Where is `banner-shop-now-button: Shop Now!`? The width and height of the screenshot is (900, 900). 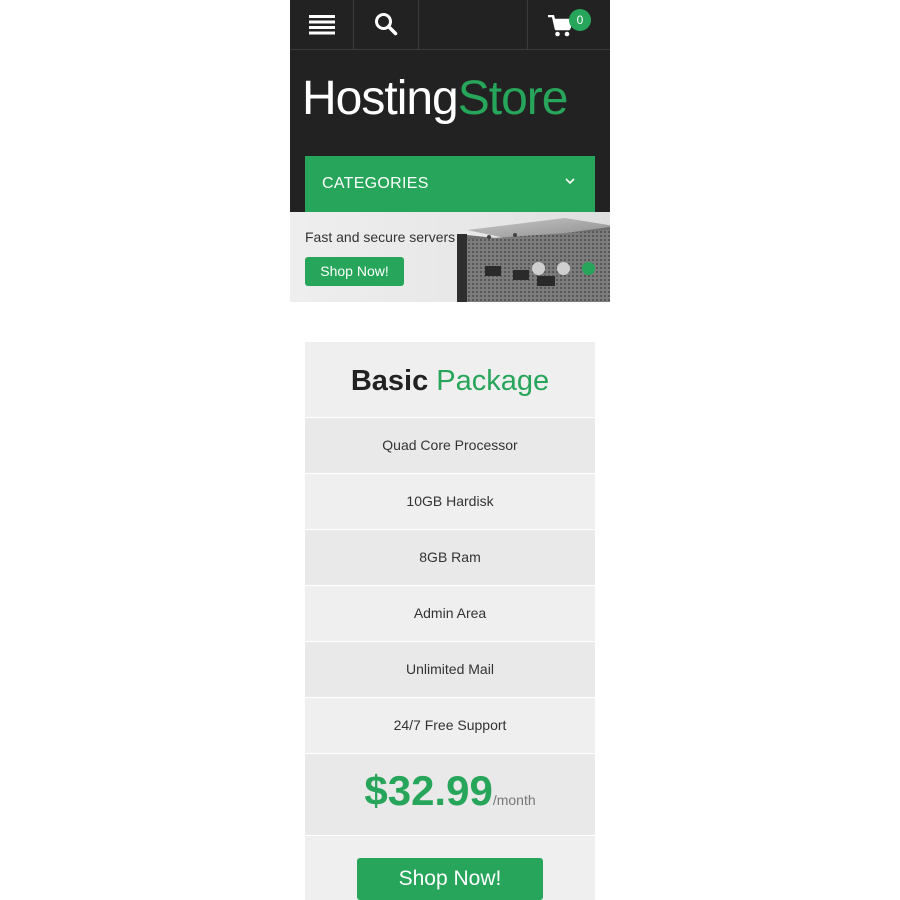
banner-shop-now-button: Shop Now! is located at coordinates (354, 271).